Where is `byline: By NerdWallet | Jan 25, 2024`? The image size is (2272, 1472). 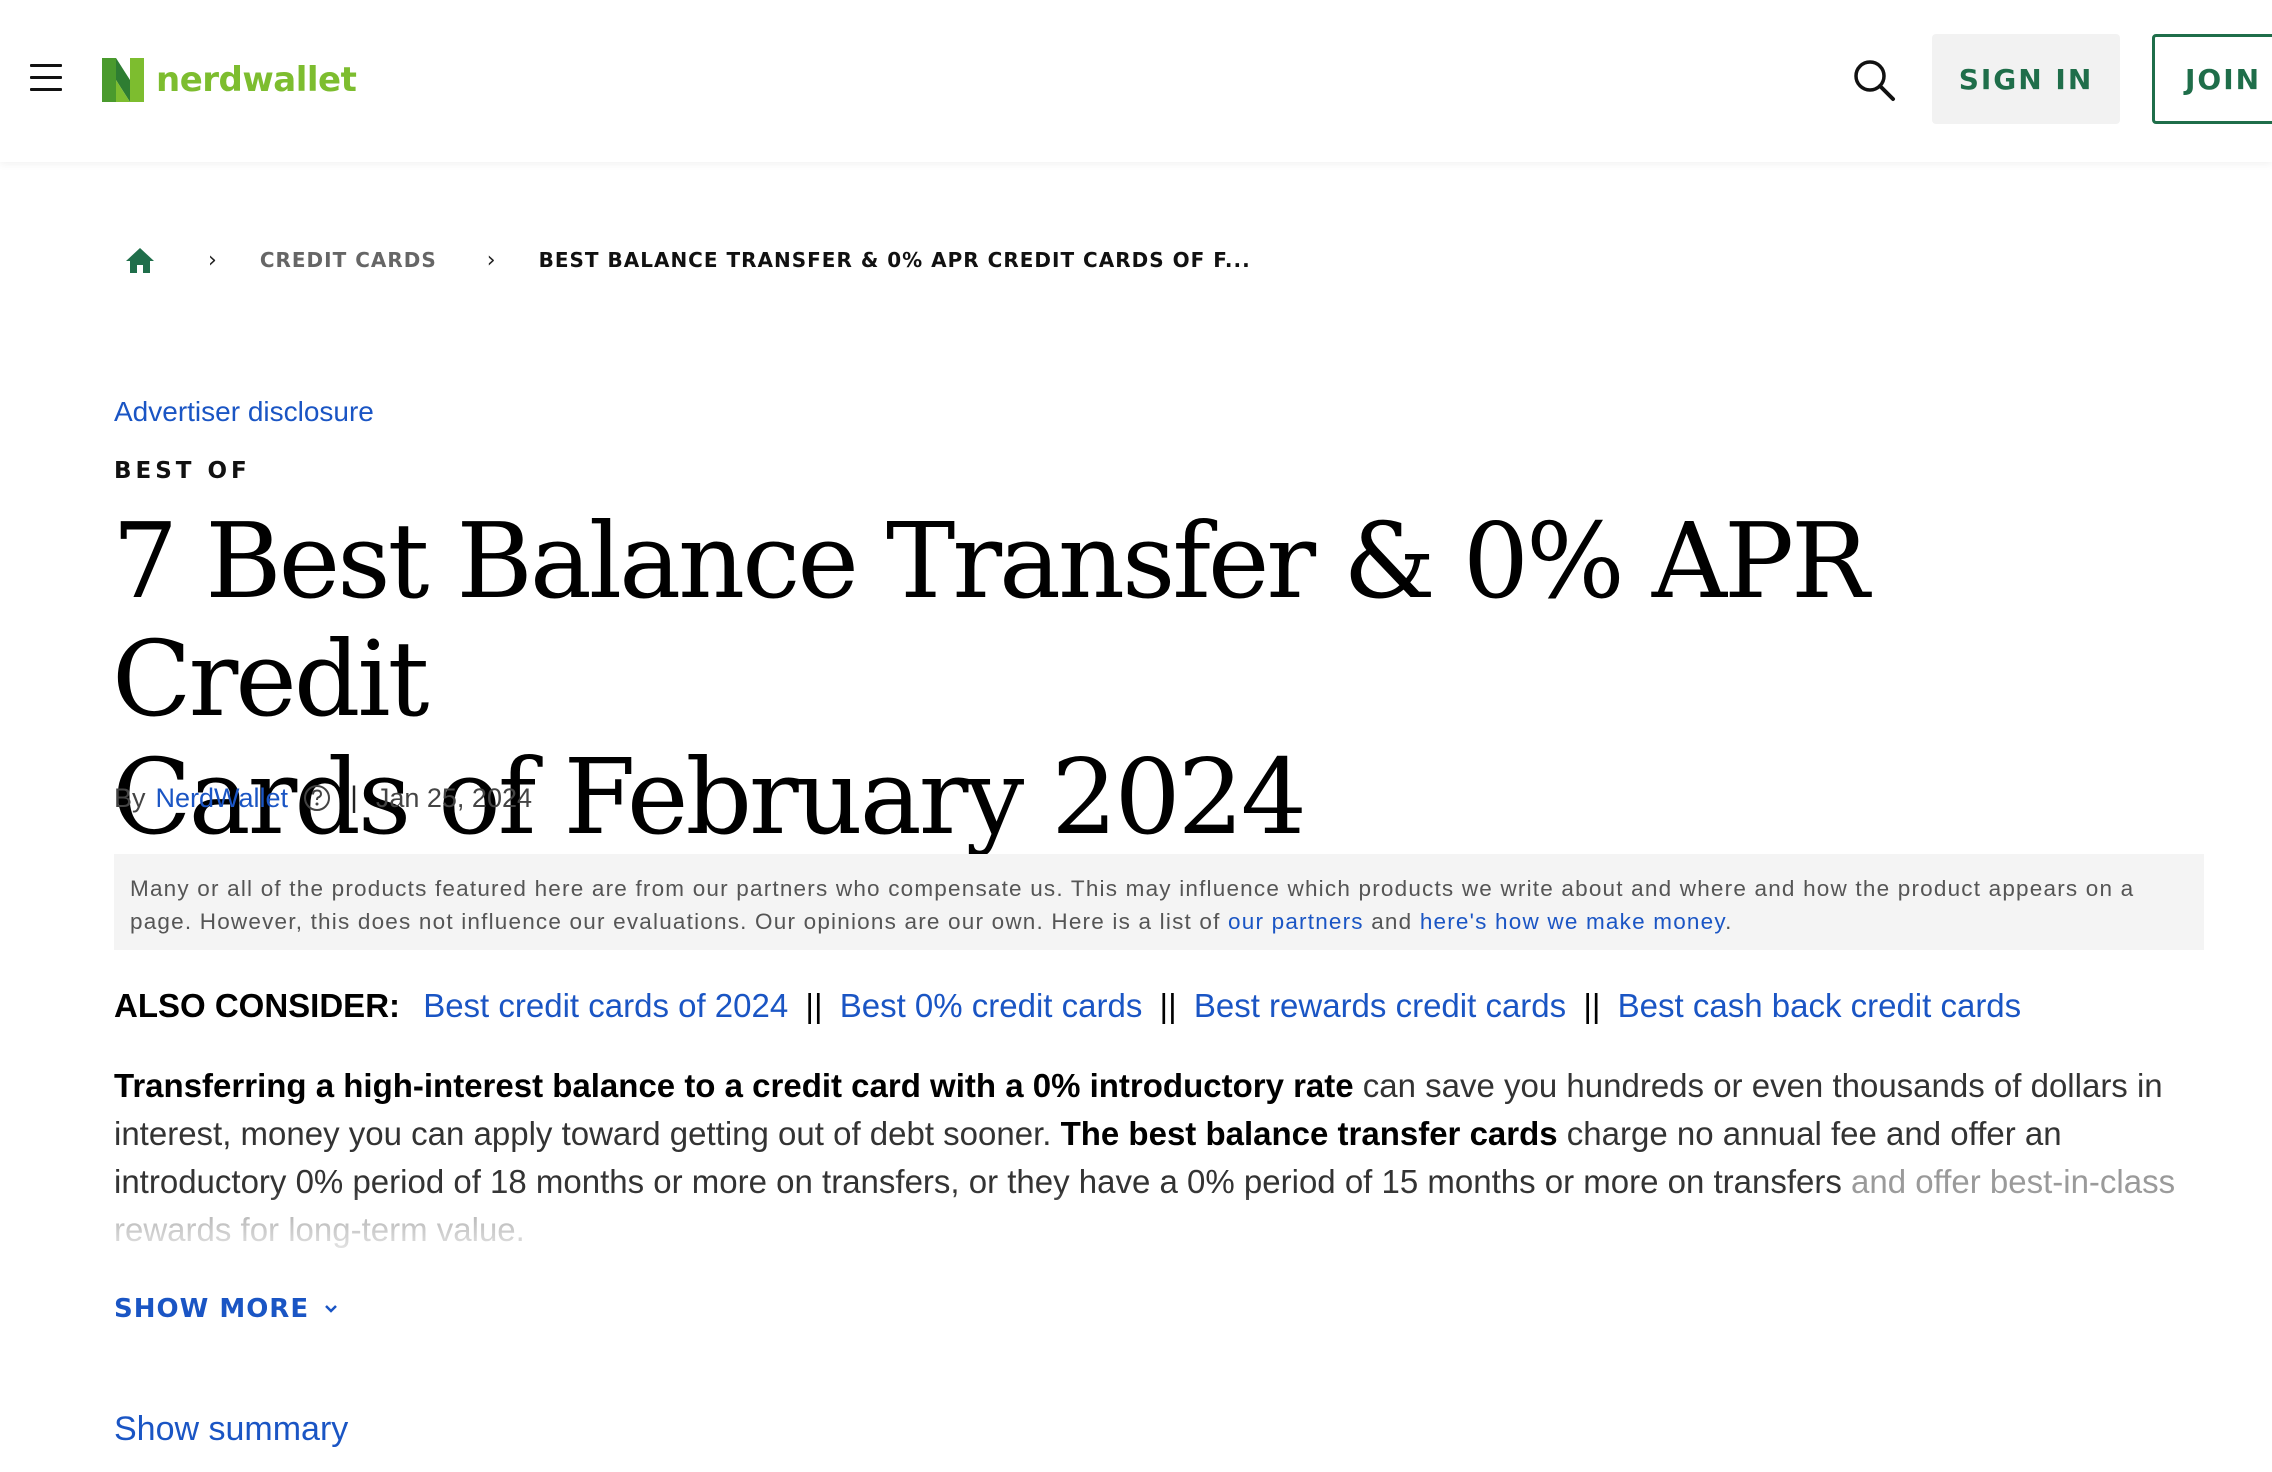
byline: By NerdWallet | Jan 25, 2024 is located at coordinates (323, 798).